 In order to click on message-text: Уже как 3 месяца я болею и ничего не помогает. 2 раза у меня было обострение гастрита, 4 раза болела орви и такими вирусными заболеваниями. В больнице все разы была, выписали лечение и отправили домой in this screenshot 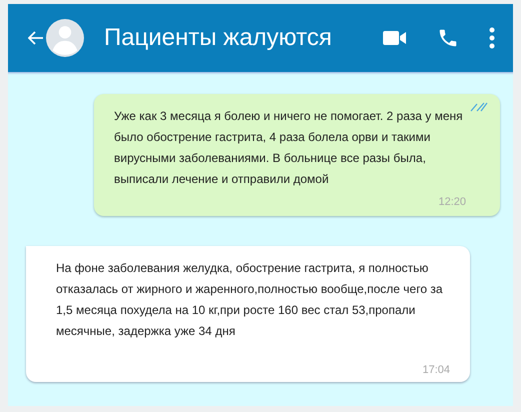, I will do `click(289, 148)`.